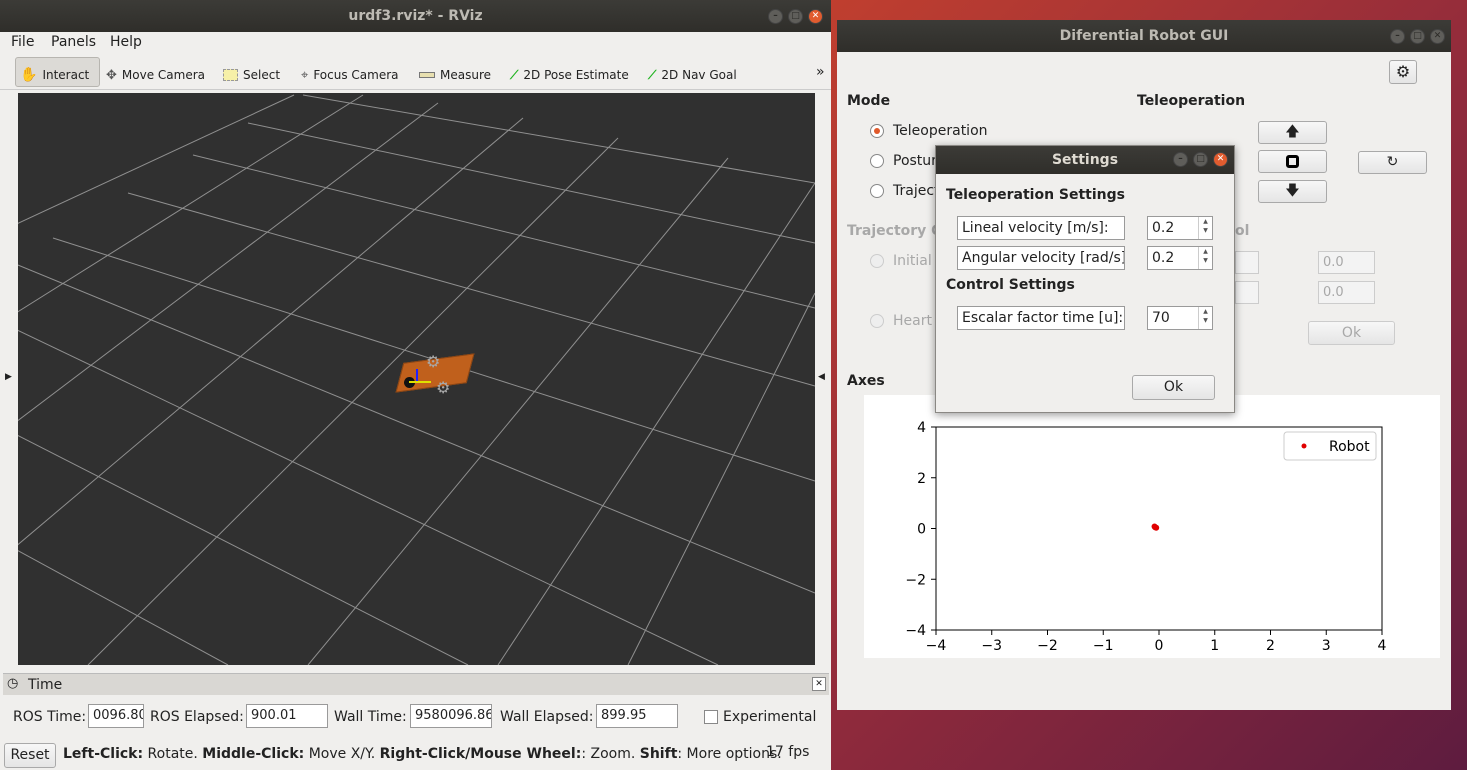 This screenshot has width=1467, height=770. What do you see at coordinates (991, 646) in the screenshot?
I see `x-tick-label: −3` at bounding box center [991, 646].